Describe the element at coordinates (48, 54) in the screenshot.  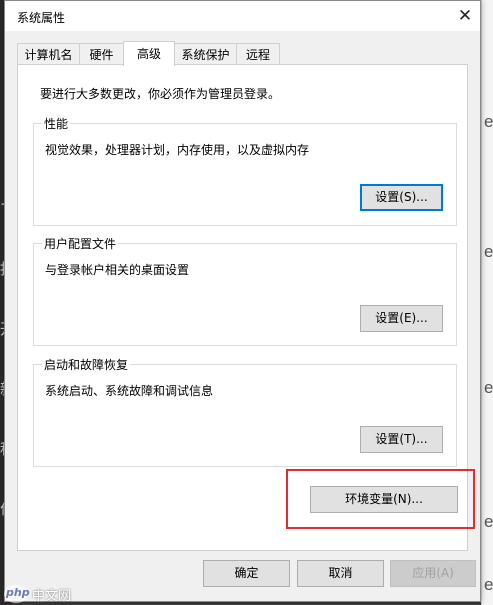
I see `tab-computer-name: 计算机名` at that location.